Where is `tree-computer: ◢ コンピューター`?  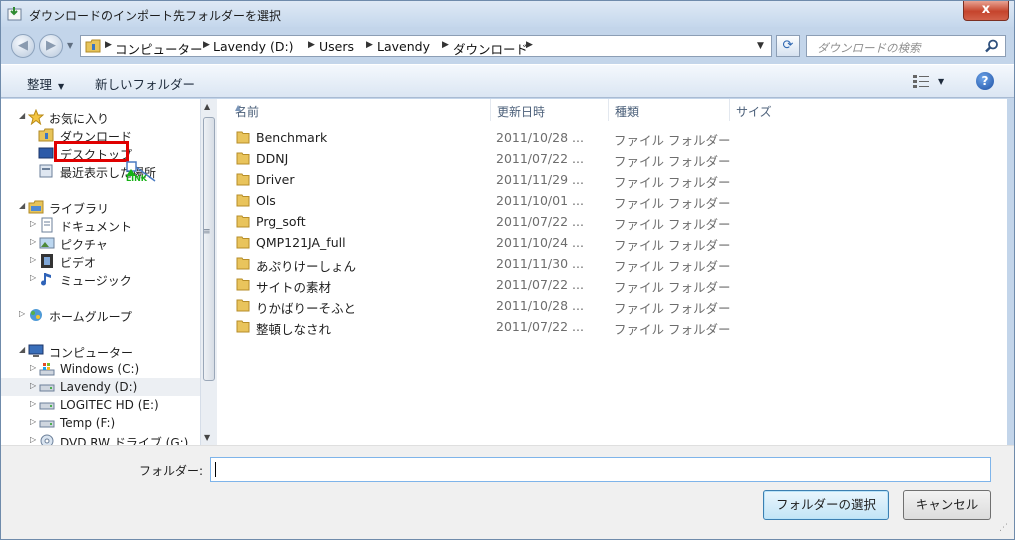
tree-computer: ◢ コンピューター is located at coordinates (100, 351).